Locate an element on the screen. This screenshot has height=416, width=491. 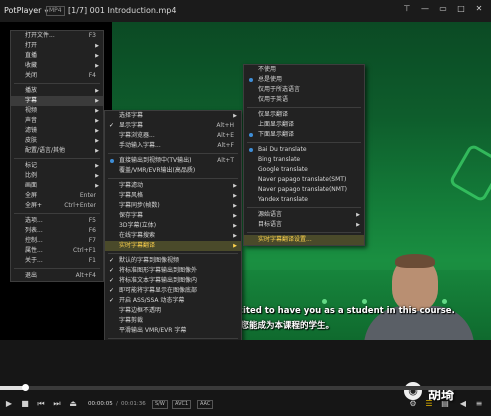
main-menu-item-label: 皮肤 is located at coordinates (31, 140).